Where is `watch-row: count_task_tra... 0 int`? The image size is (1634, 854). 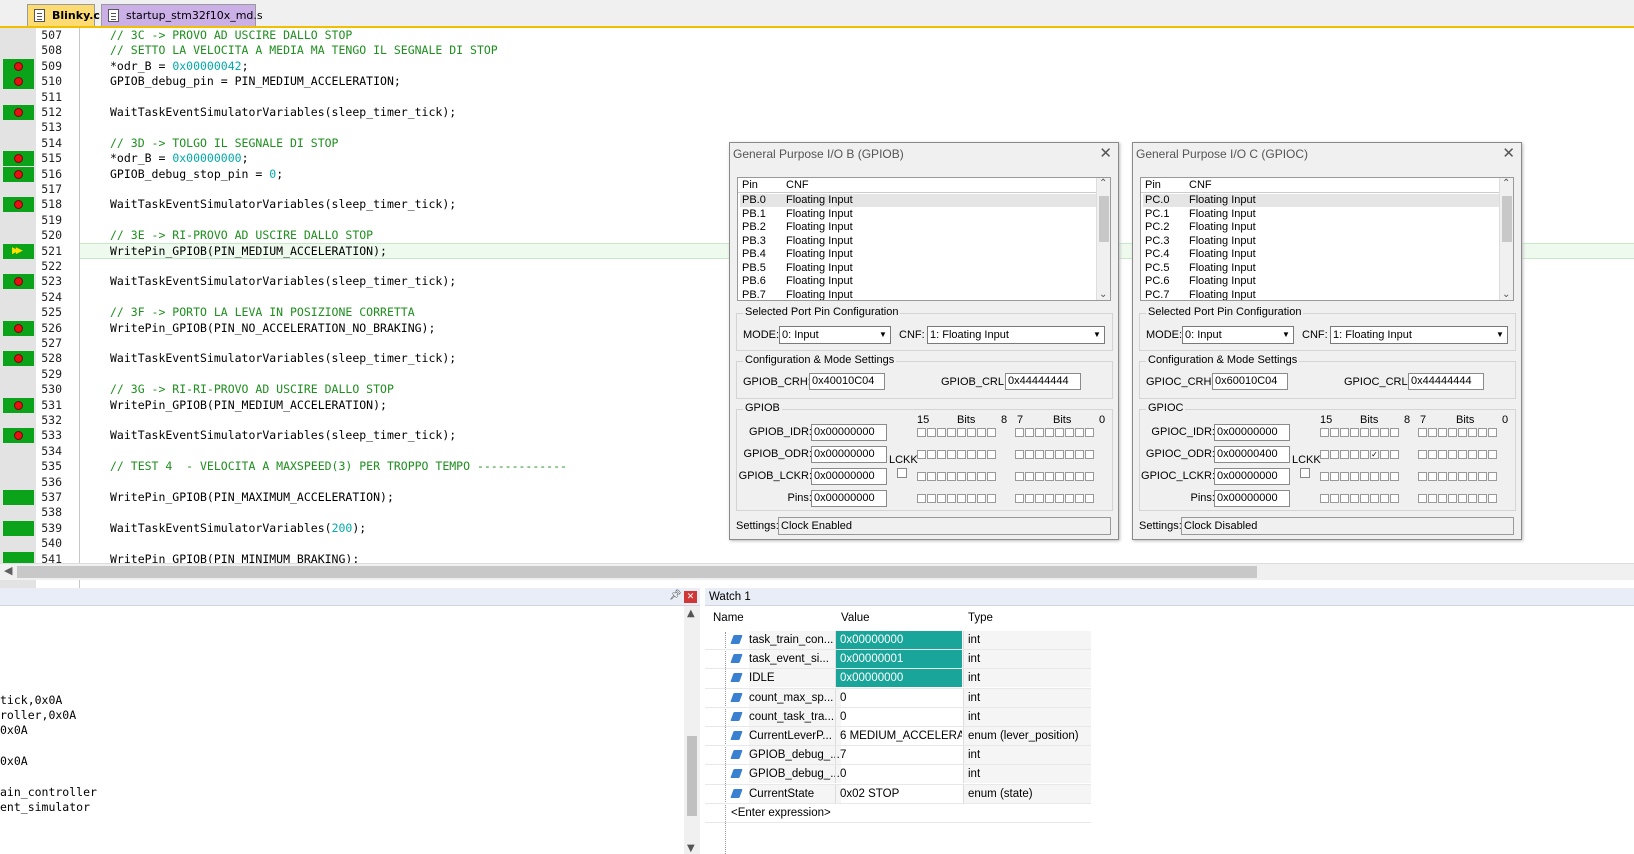 watch-row: count_task_tra... 0 int is located at coordinates (898, 717).